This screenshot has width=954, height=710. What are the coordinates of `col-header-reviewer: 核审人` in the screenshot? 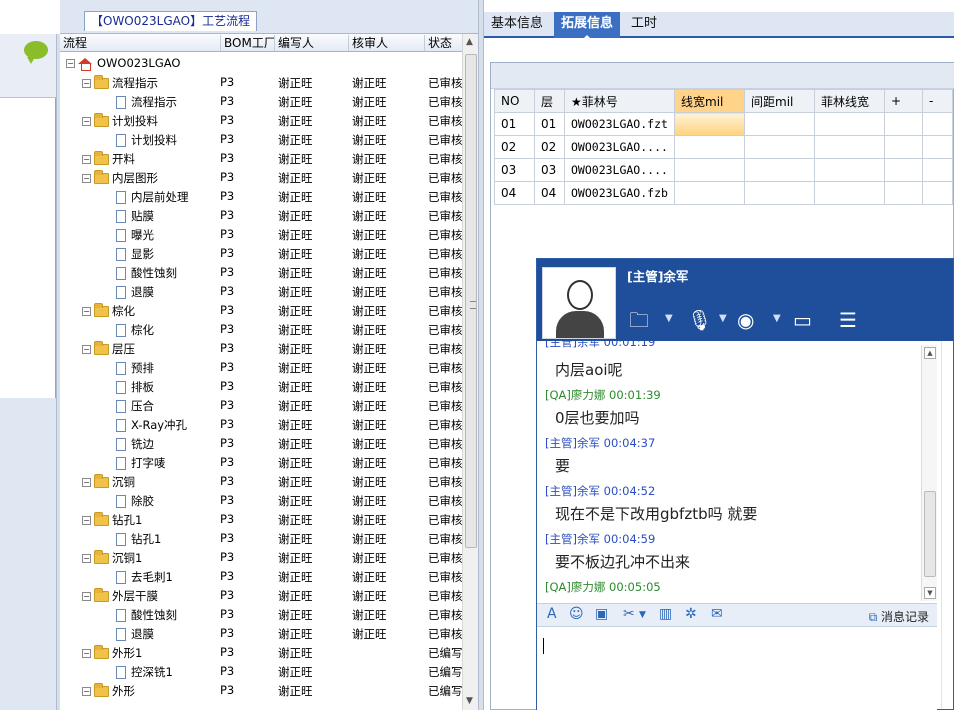 It's located at (368, 43).